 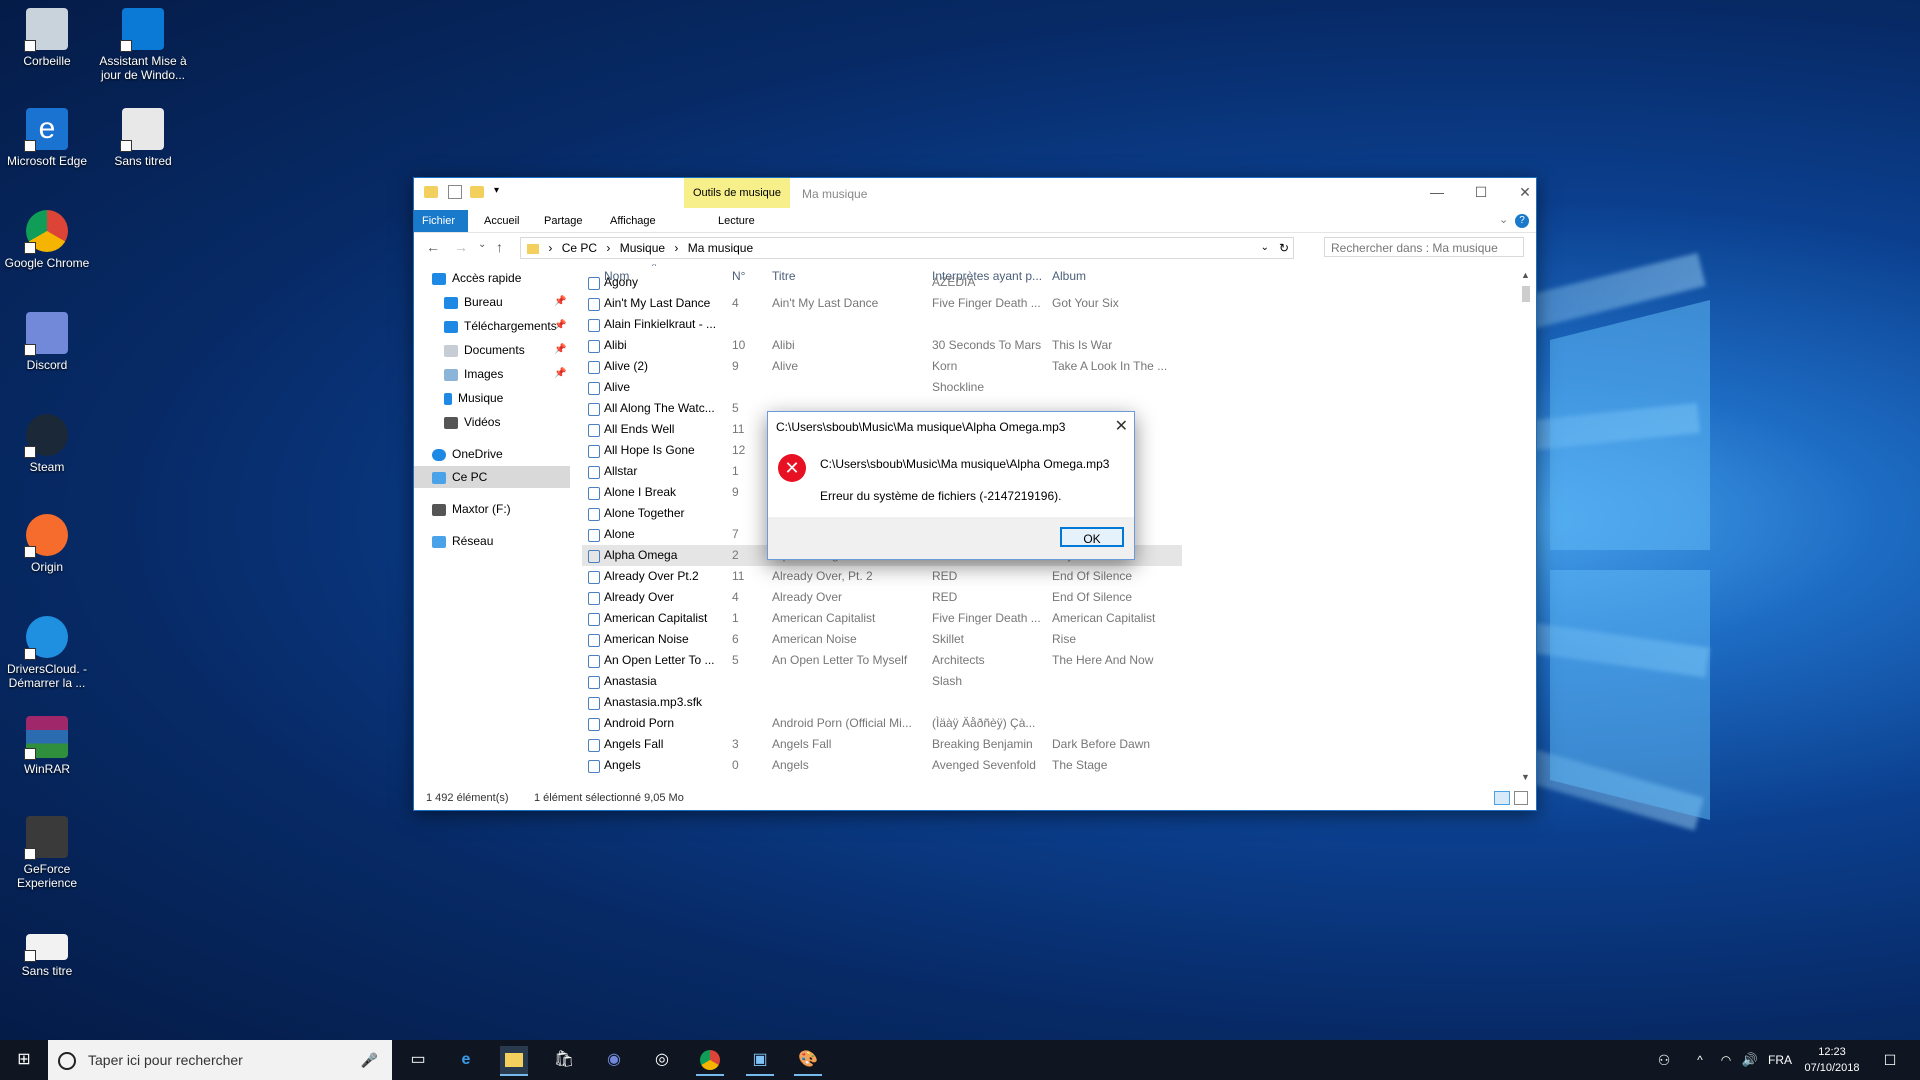 I want to click on steam-taskbar-icon: ◎, so click(x=662, y=1060).